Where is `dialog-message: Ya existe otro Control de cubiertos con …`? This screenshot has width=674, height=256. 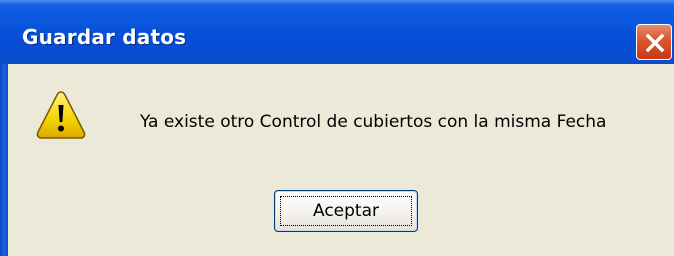 dialog-message: Ya existe otro Control de cubiertos con … is located at coordinates (373, 122).